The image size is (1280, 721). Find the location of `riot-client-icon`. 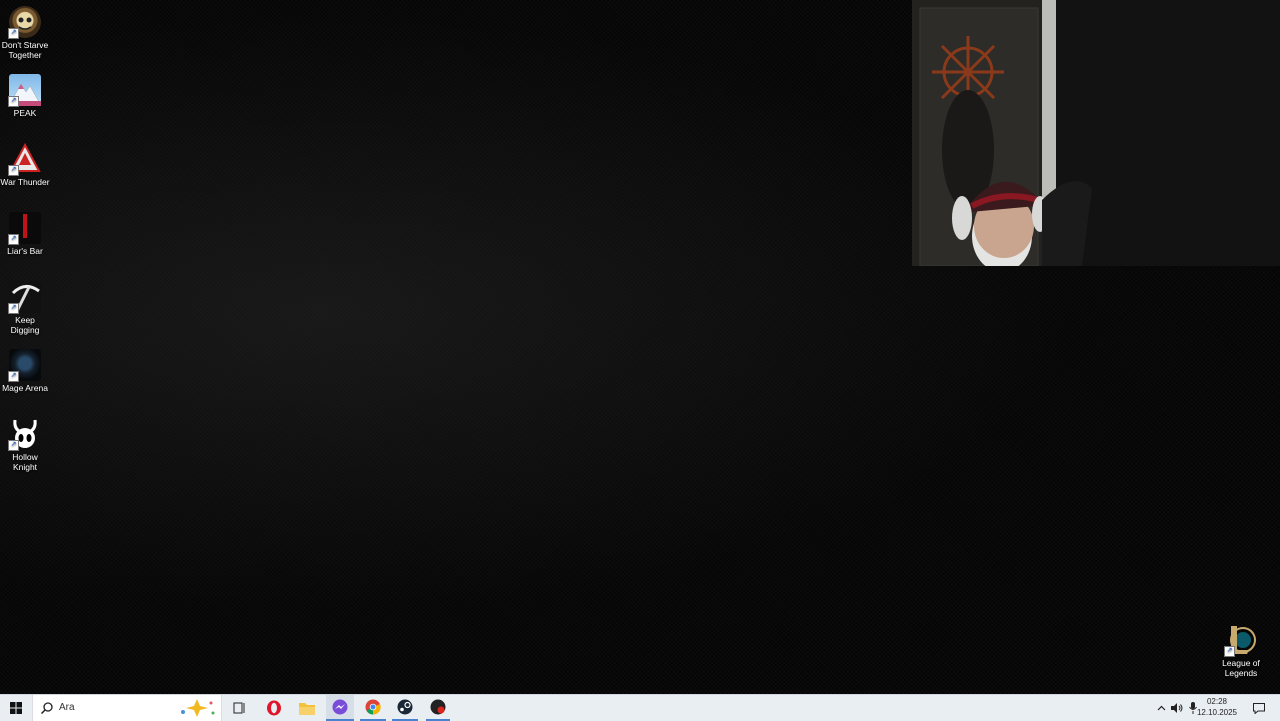

riot-client-icon is located at coordinates (438, 707).